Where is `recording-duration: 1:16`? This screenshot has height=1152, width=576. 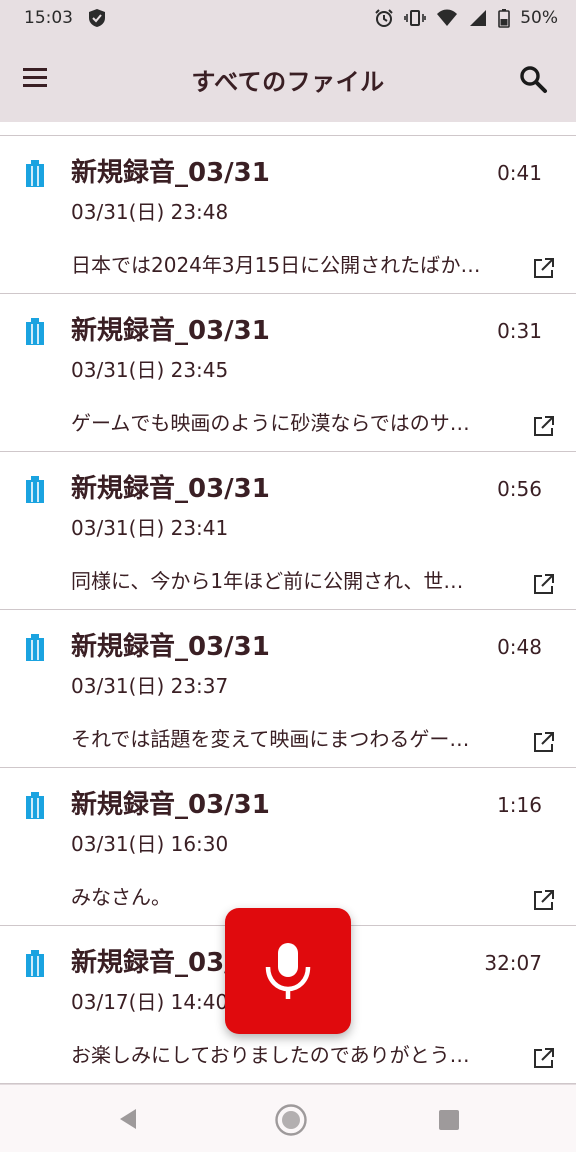
recording-duration: 1:16 is located at coordinates (519, 805).